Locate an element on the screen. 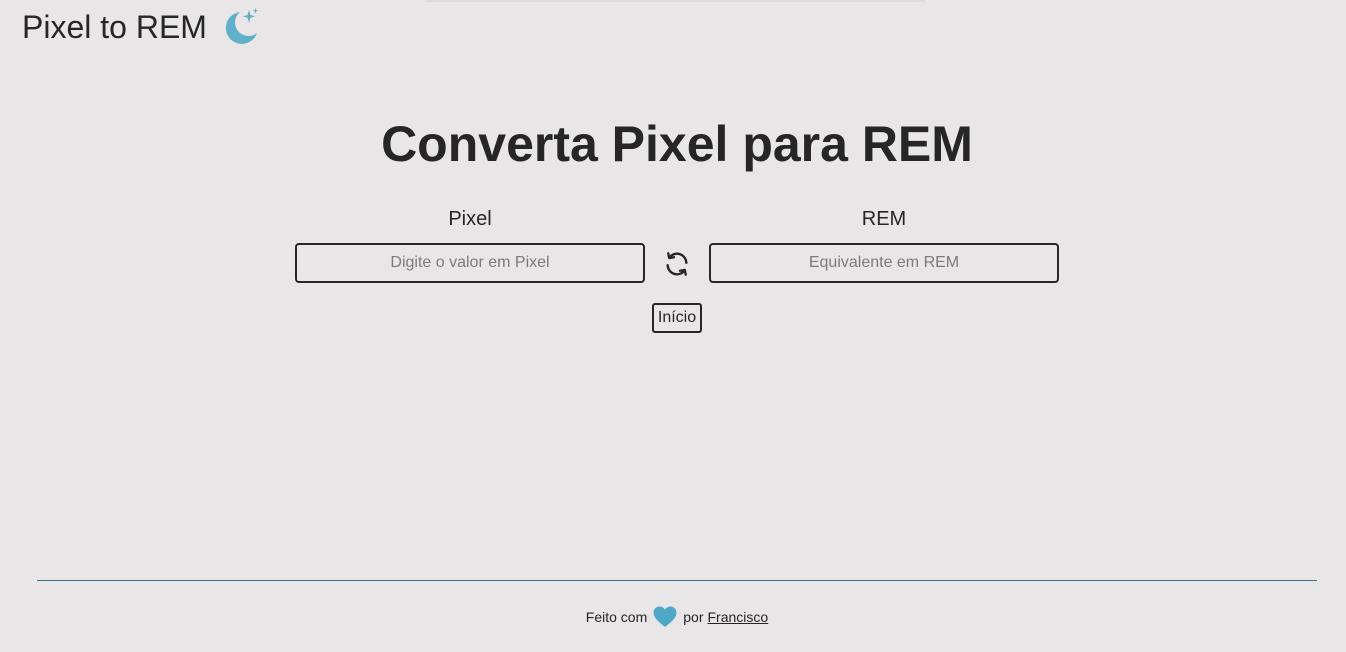 The width and height of the screenshot is (1346, 652). app-title: Pixel to REM is located at coordinates (114, 27).